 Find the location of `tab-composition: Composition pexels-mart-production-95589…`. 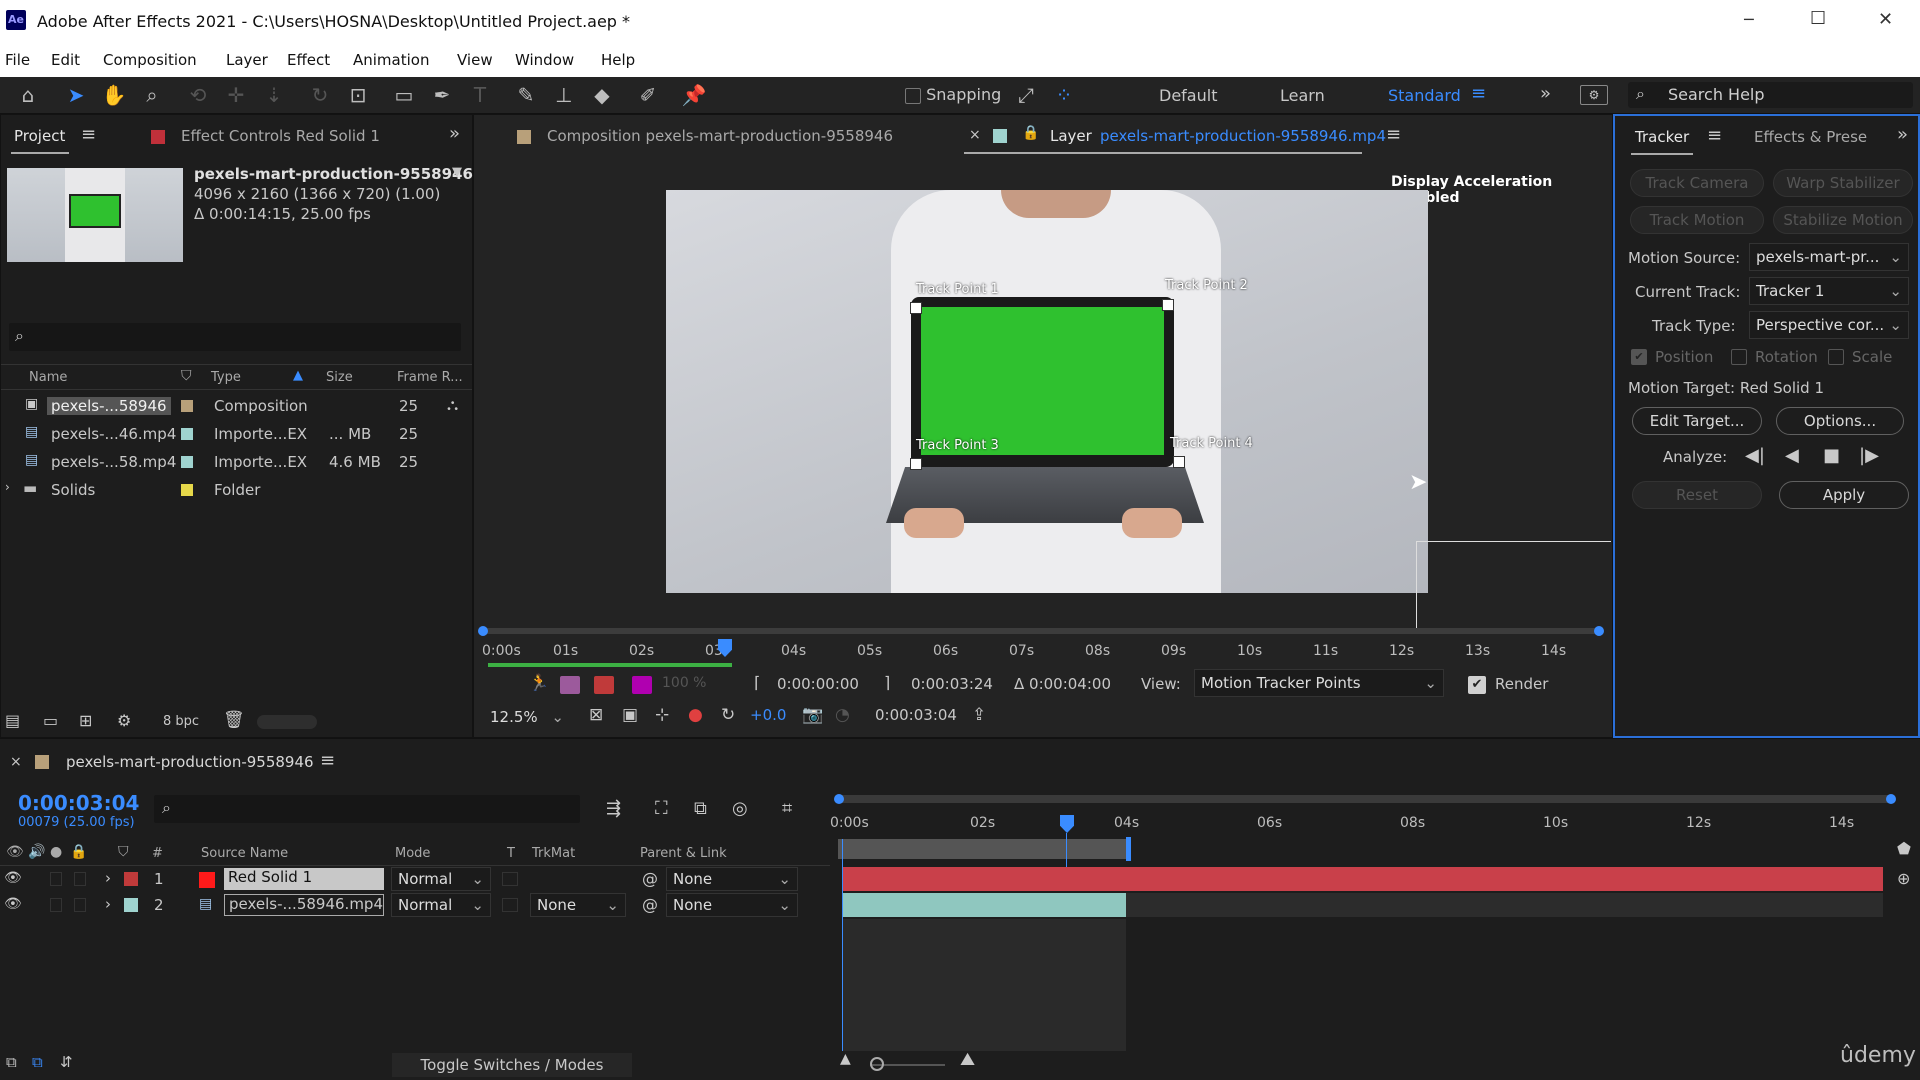

tab-composition: Composition pexels-mart-production-95589… is located at coordinates (720, 136).